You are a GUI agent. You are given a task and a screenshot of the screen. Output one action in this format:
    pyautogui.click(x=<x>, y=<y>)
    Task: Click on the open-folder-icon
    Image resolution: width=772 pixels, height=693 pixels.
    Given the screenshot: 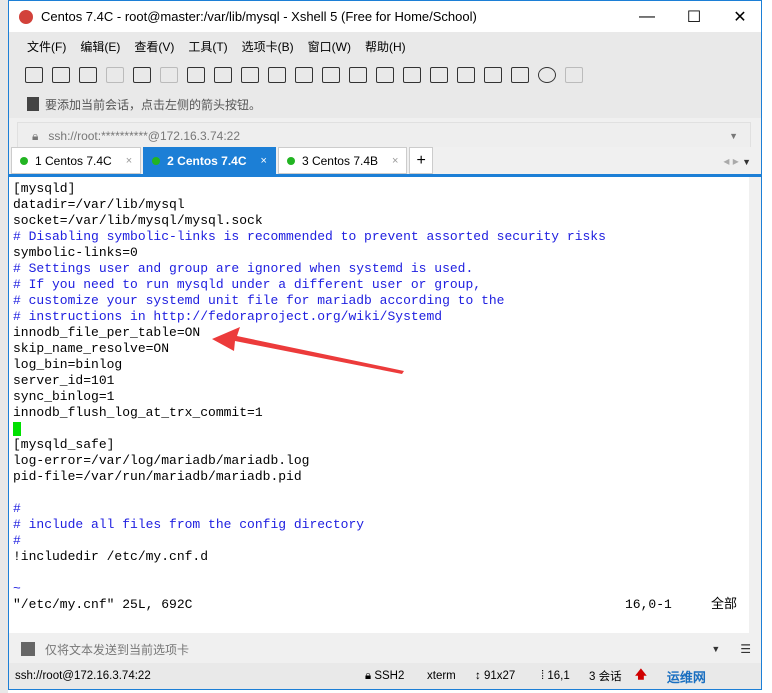 What is the action you would take?
    pyautogui.click(x=61, y=75)
    